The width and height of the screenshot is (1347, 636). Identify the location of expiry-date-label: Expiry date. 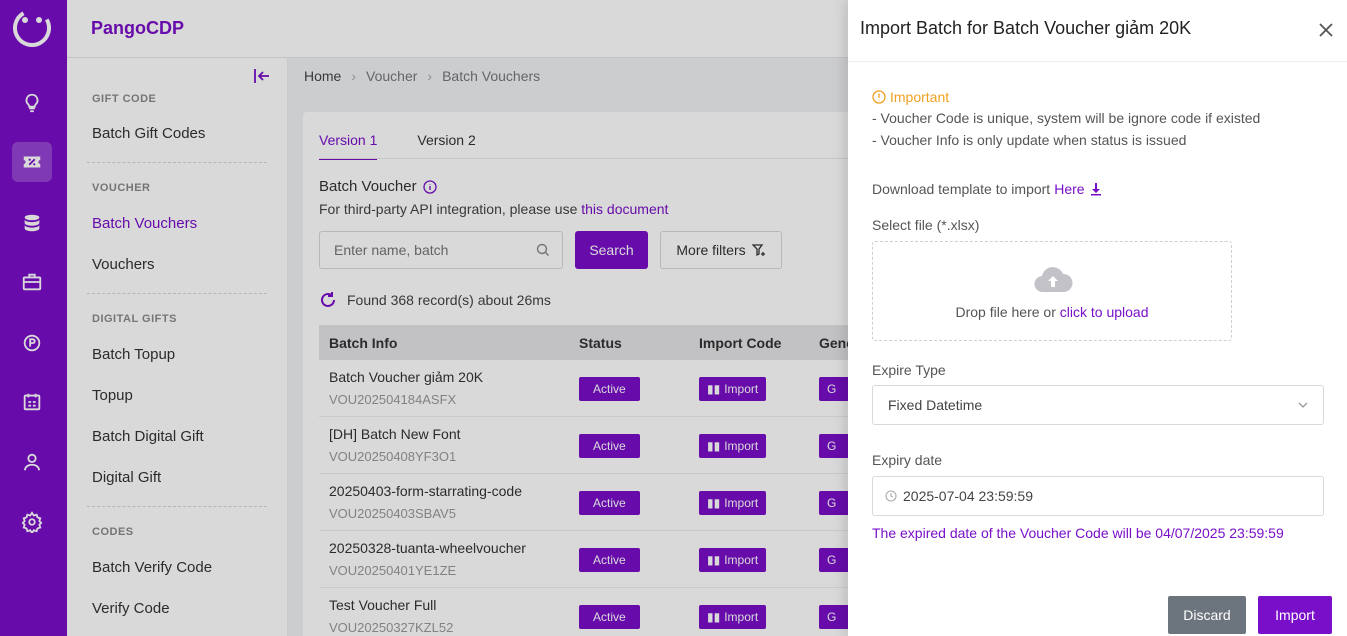
(907, 460).